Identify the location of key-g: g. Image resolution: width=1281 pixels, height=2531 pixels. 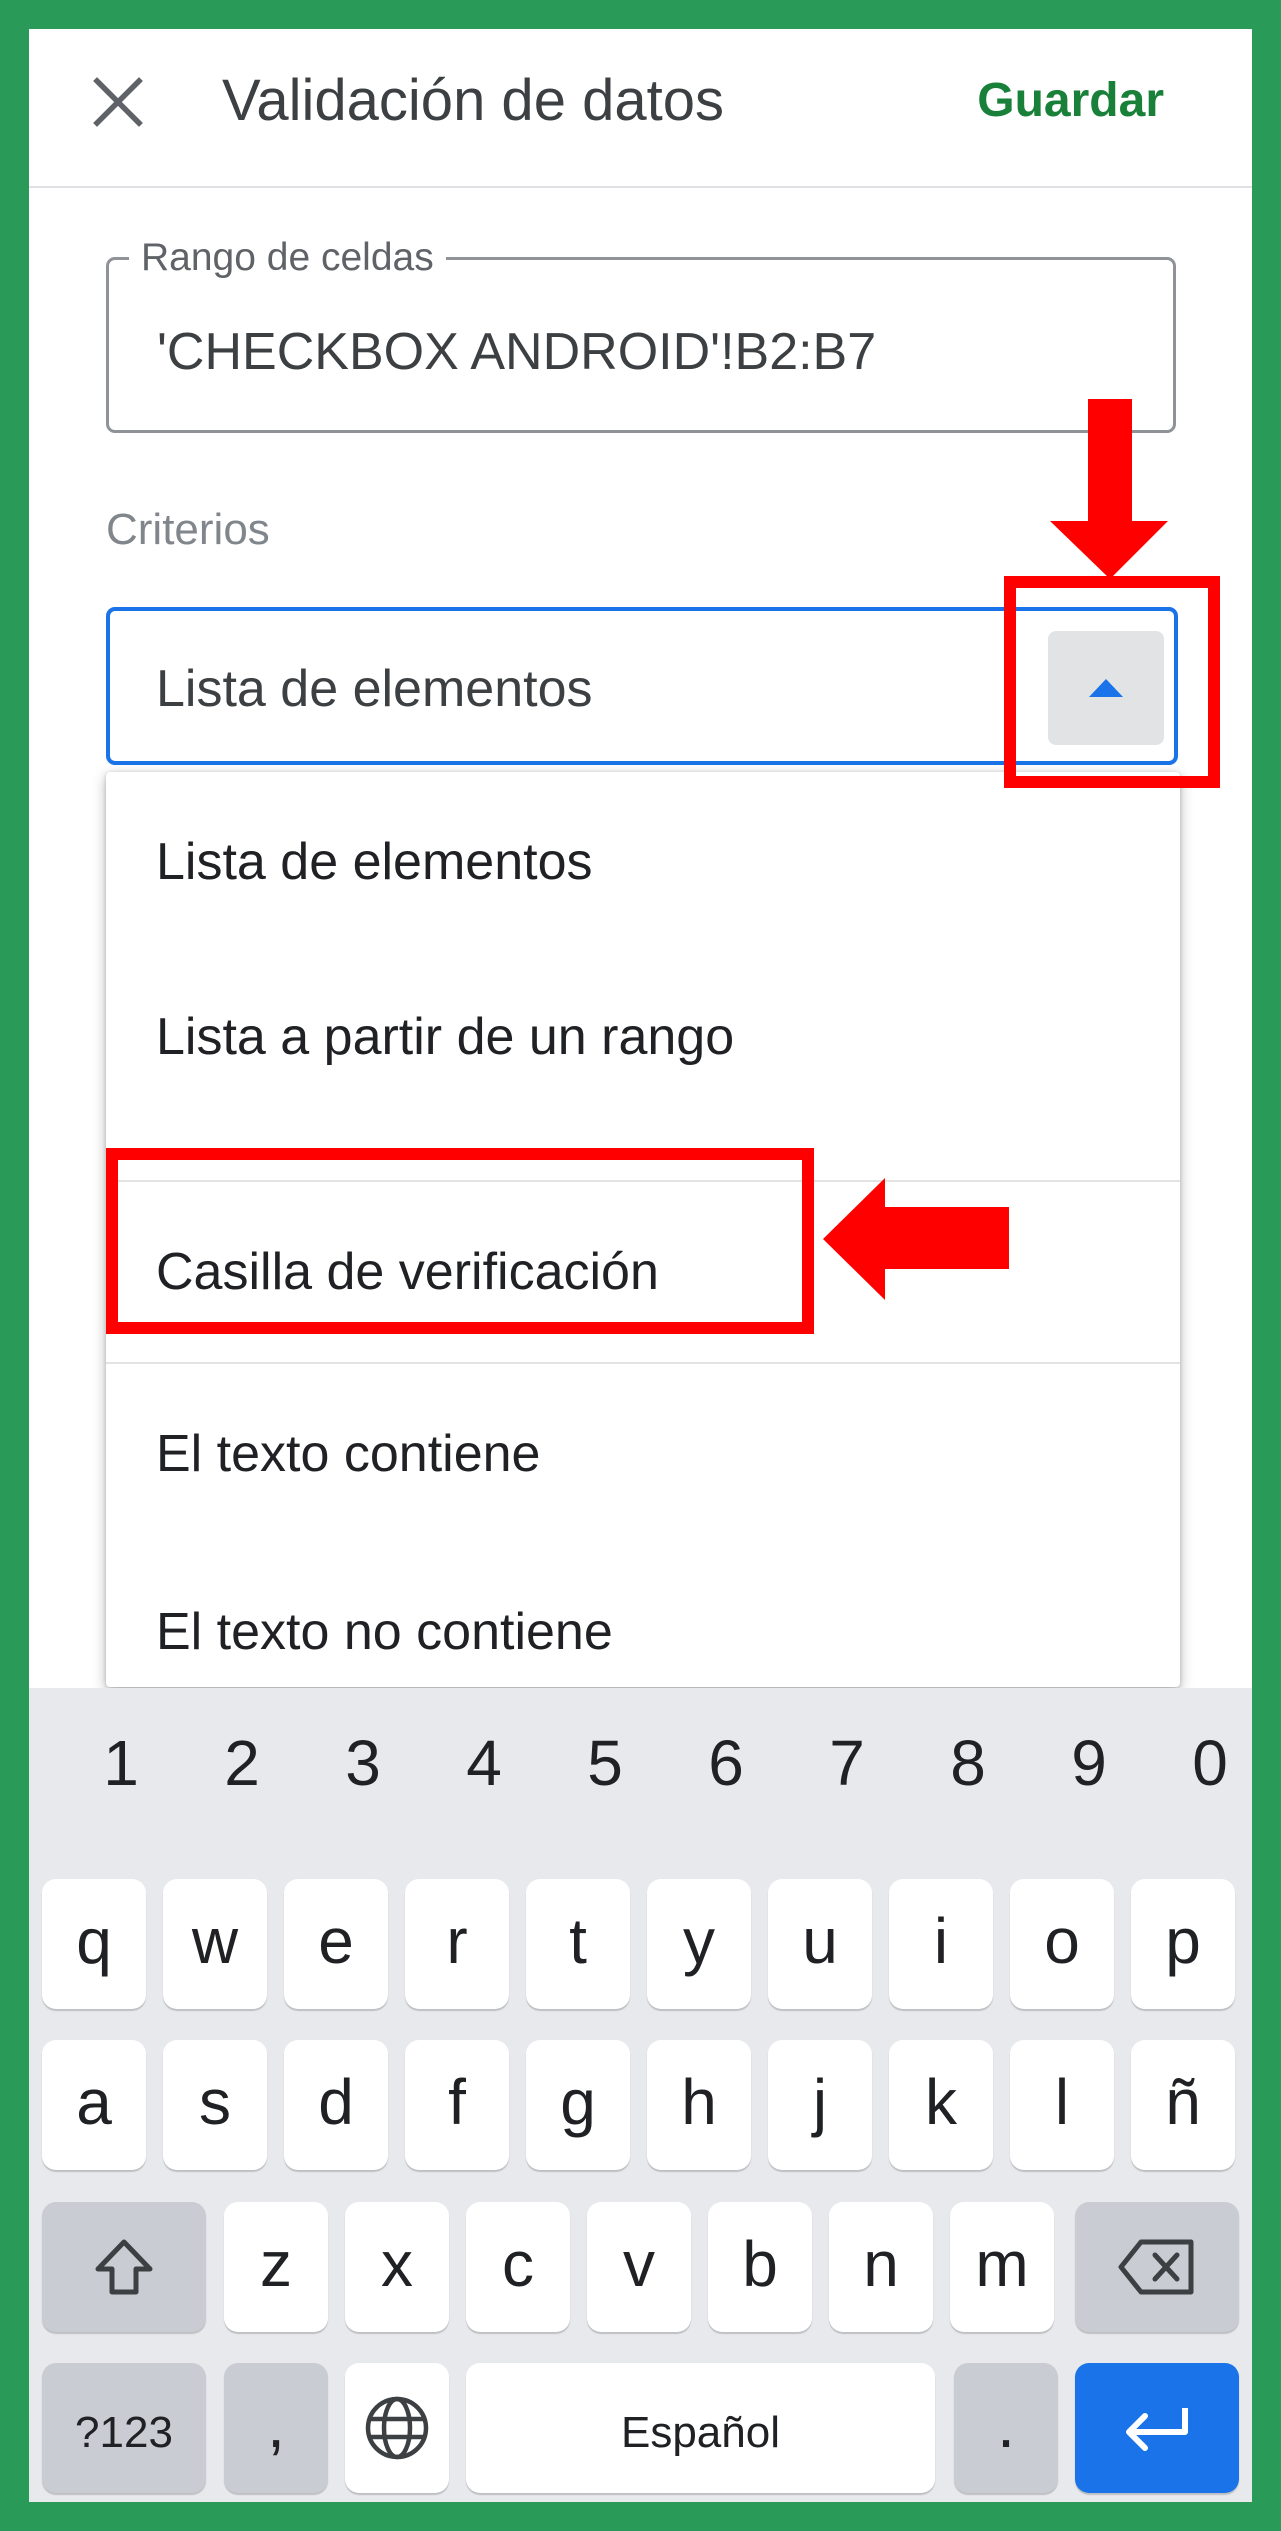
(578, 2105).